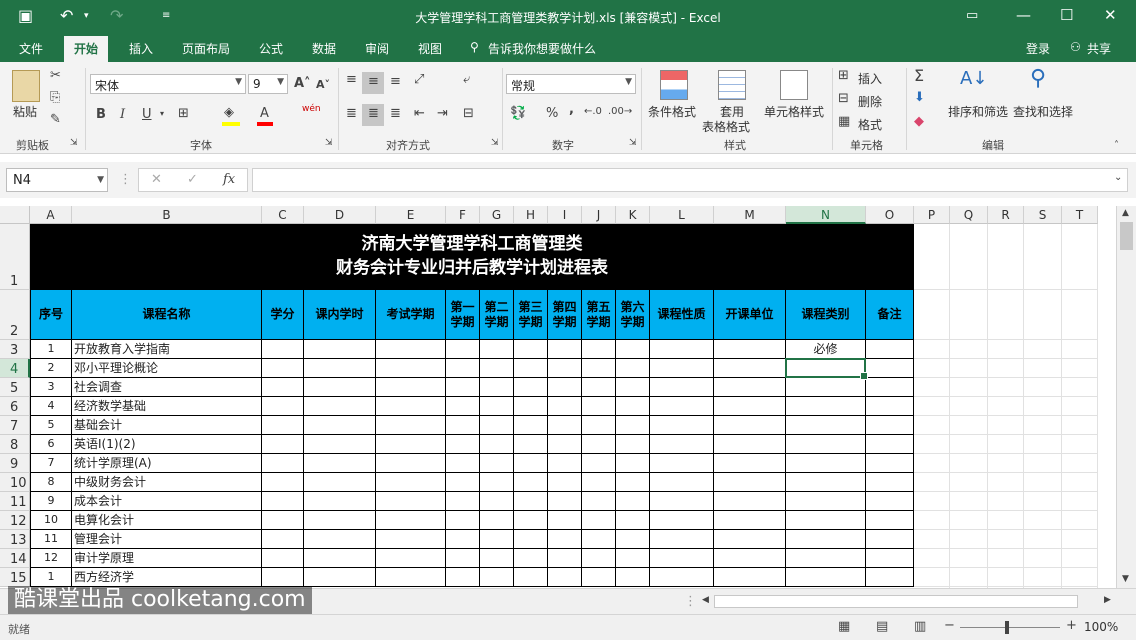 This screenshot has height=640, width=1136. What do you see at coordinates (15, 463) in the screenshot?
I see `row-header-9: 9` at bounding box center [15, 463].